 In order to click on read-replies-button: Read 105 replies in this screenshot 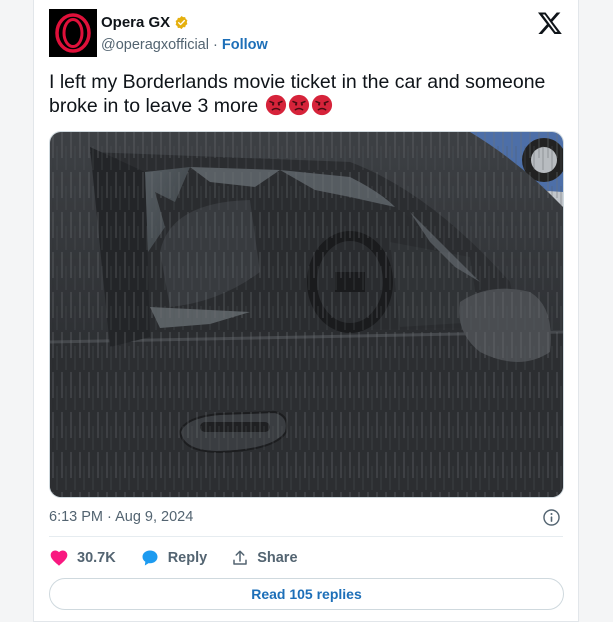, I will do `click(306, 594)`.